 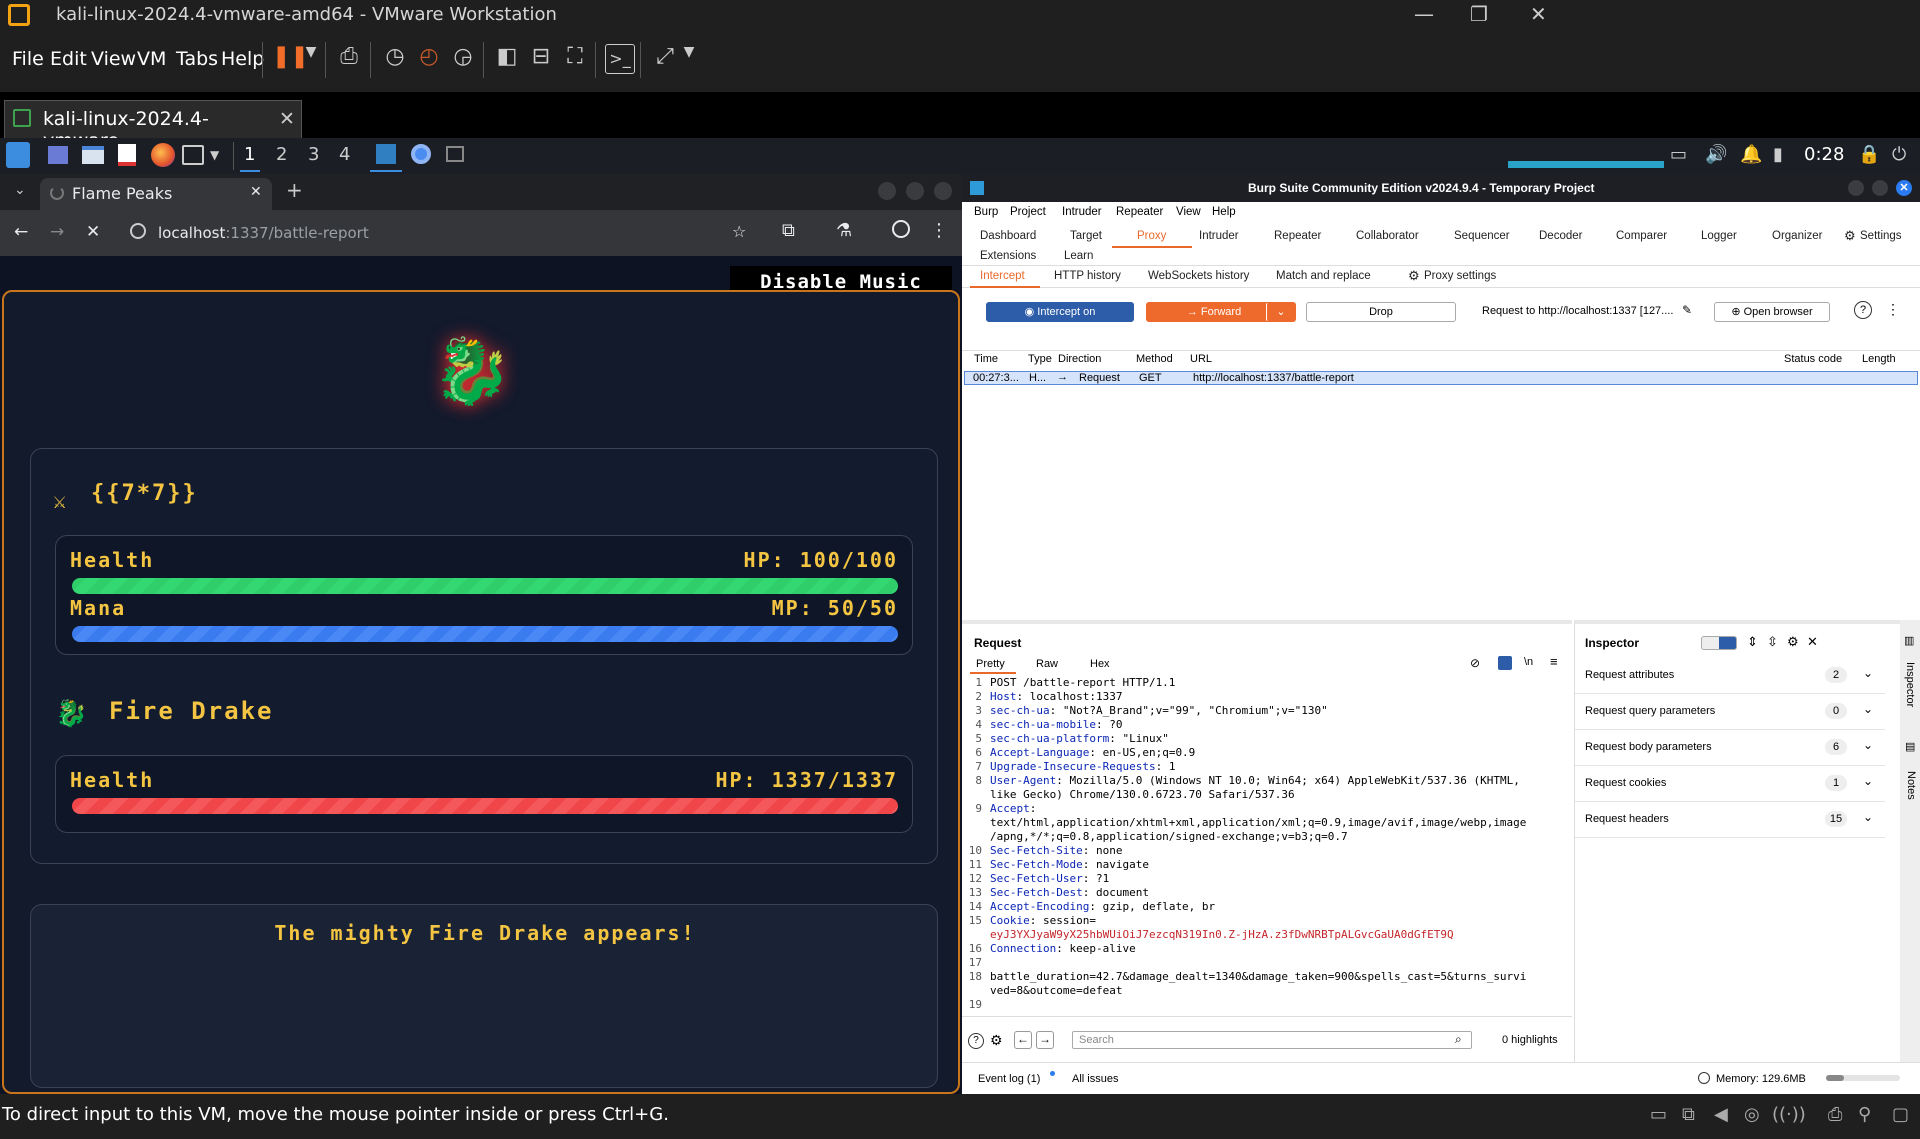 What do you see at coordinates (986, 212) in the screenshot?
I see `burp-menu-burp: Burp` at bounding box center [986, 212].